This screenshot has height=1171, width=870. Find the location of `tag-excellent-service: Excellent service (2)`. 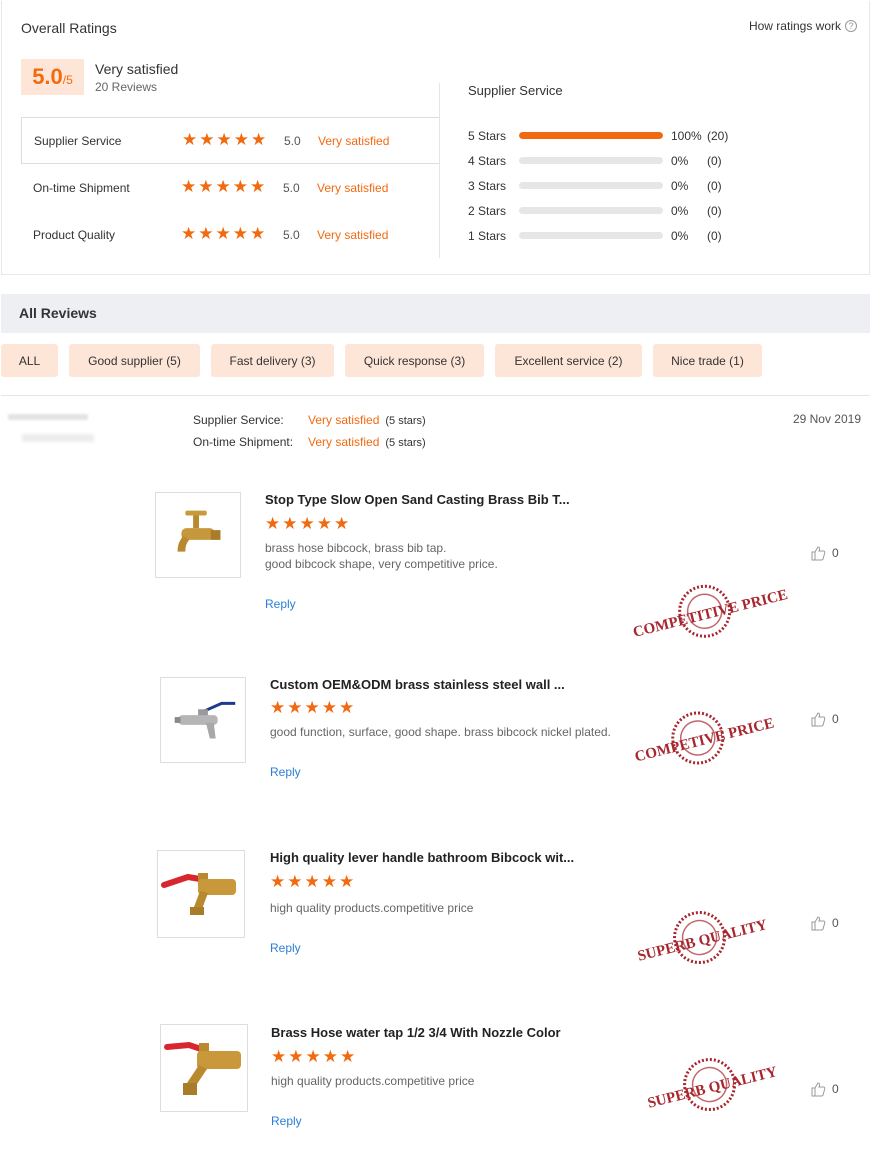

tag-excellent-service: Excellent service (2) is located at coordinates (568, 360).